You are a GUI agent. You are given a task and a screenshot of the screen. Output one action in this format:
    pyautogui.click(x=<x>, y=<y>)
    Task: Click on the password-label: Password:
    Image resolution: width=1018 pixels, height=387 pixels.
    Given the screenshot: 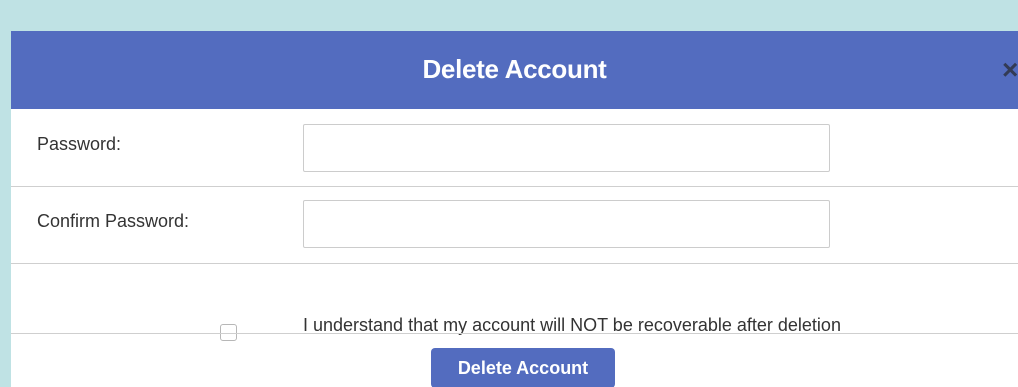 What is the action you would take?
    pyautogui.click(x=79, y=144)
    